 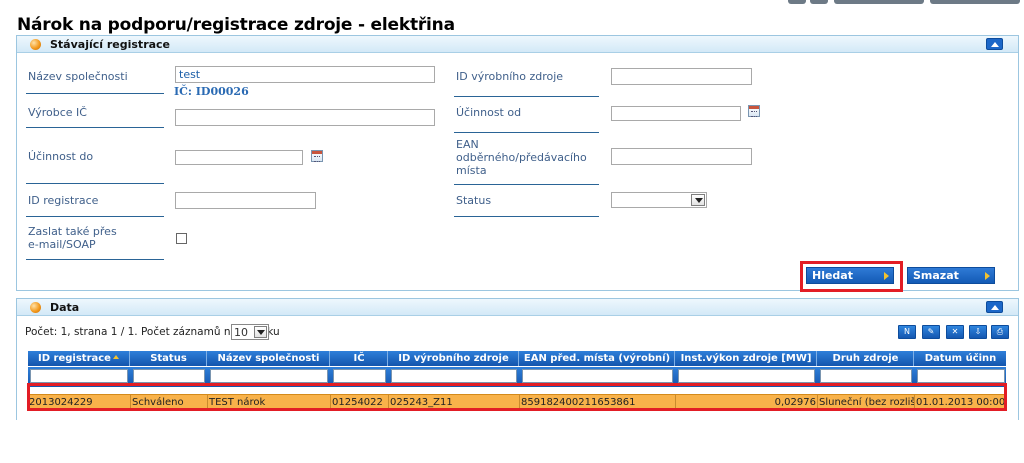 I want to click on company-name-label: Název společnosti, so click(x=78, y=76).